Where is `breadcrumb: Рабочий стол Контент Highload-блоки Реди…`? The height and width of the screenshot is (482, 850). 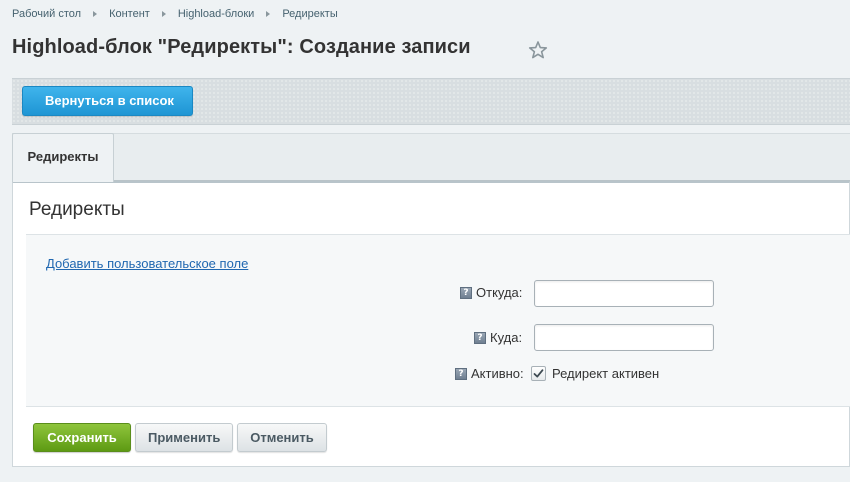
breadcrumb: Рабочий стол Контент Highload-блоки Реди… is located at coordinates (175, 14).